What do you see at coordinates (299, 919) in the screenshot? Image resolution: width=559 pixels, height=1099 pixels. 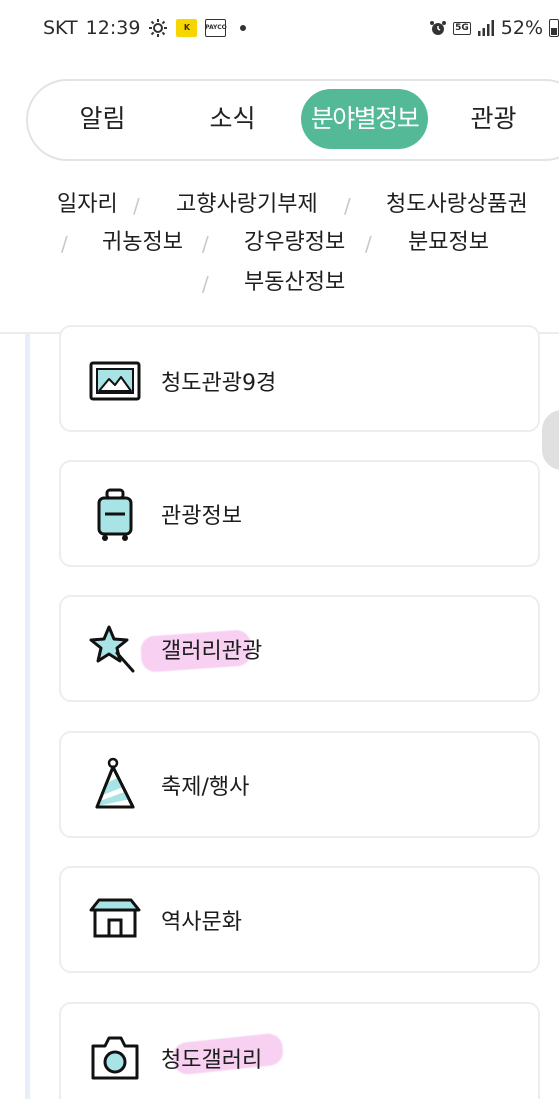 I see `menu-card-history-culture: 역사문화` at bounding box center [299, 919].